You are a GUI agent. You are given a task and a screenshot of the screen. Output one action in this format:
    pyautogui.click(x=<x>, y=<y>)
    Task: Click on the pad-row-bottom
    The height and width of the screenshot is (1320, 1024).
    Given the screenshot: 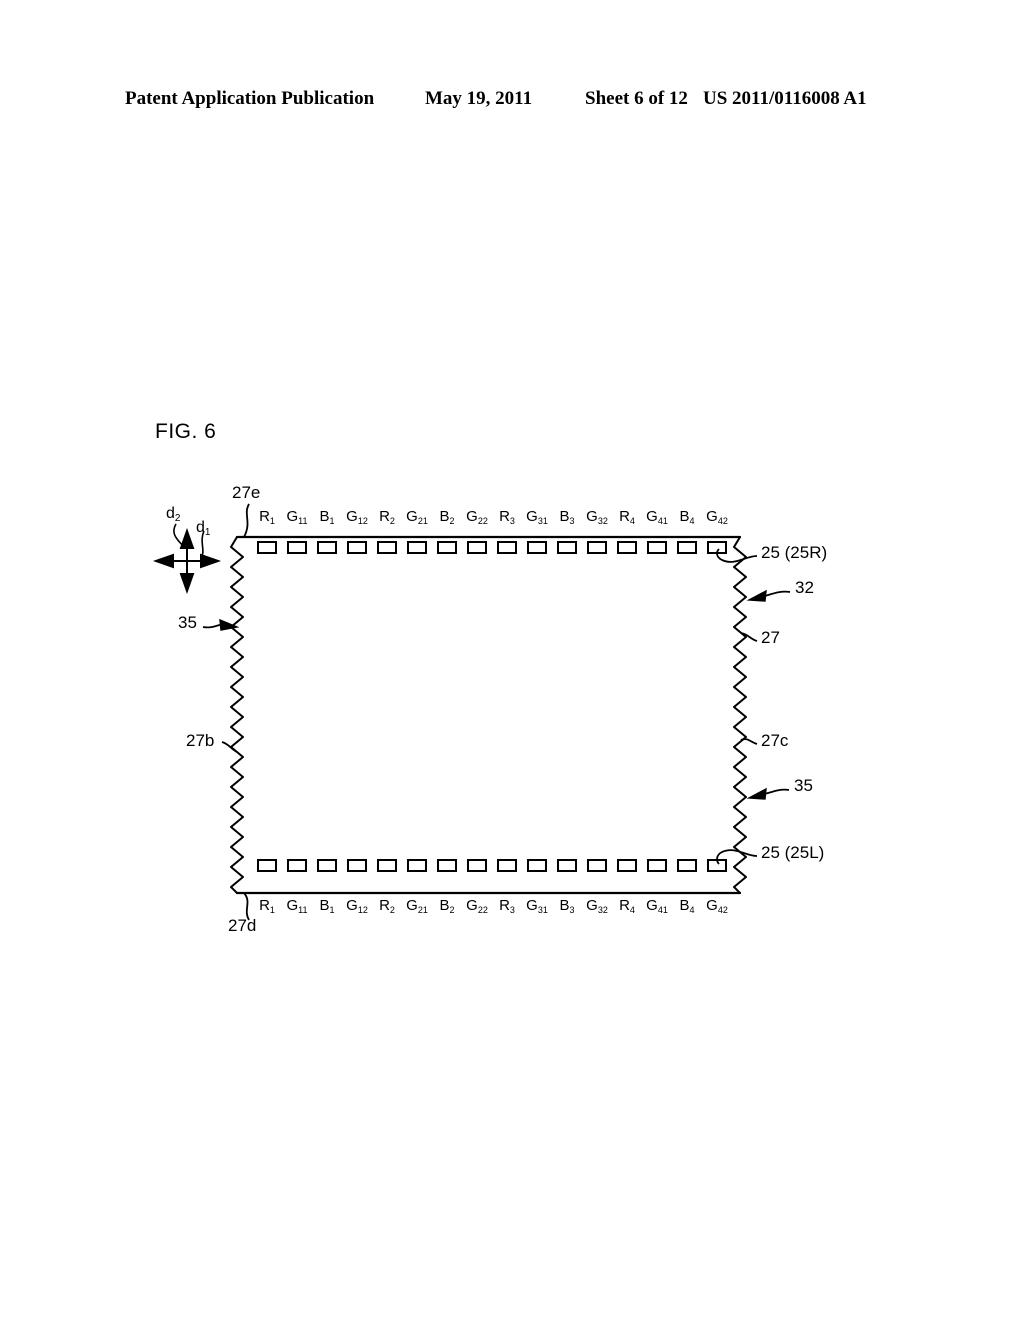 What is the action you would take?
    pyautogui.click(x=492, y=865)
    